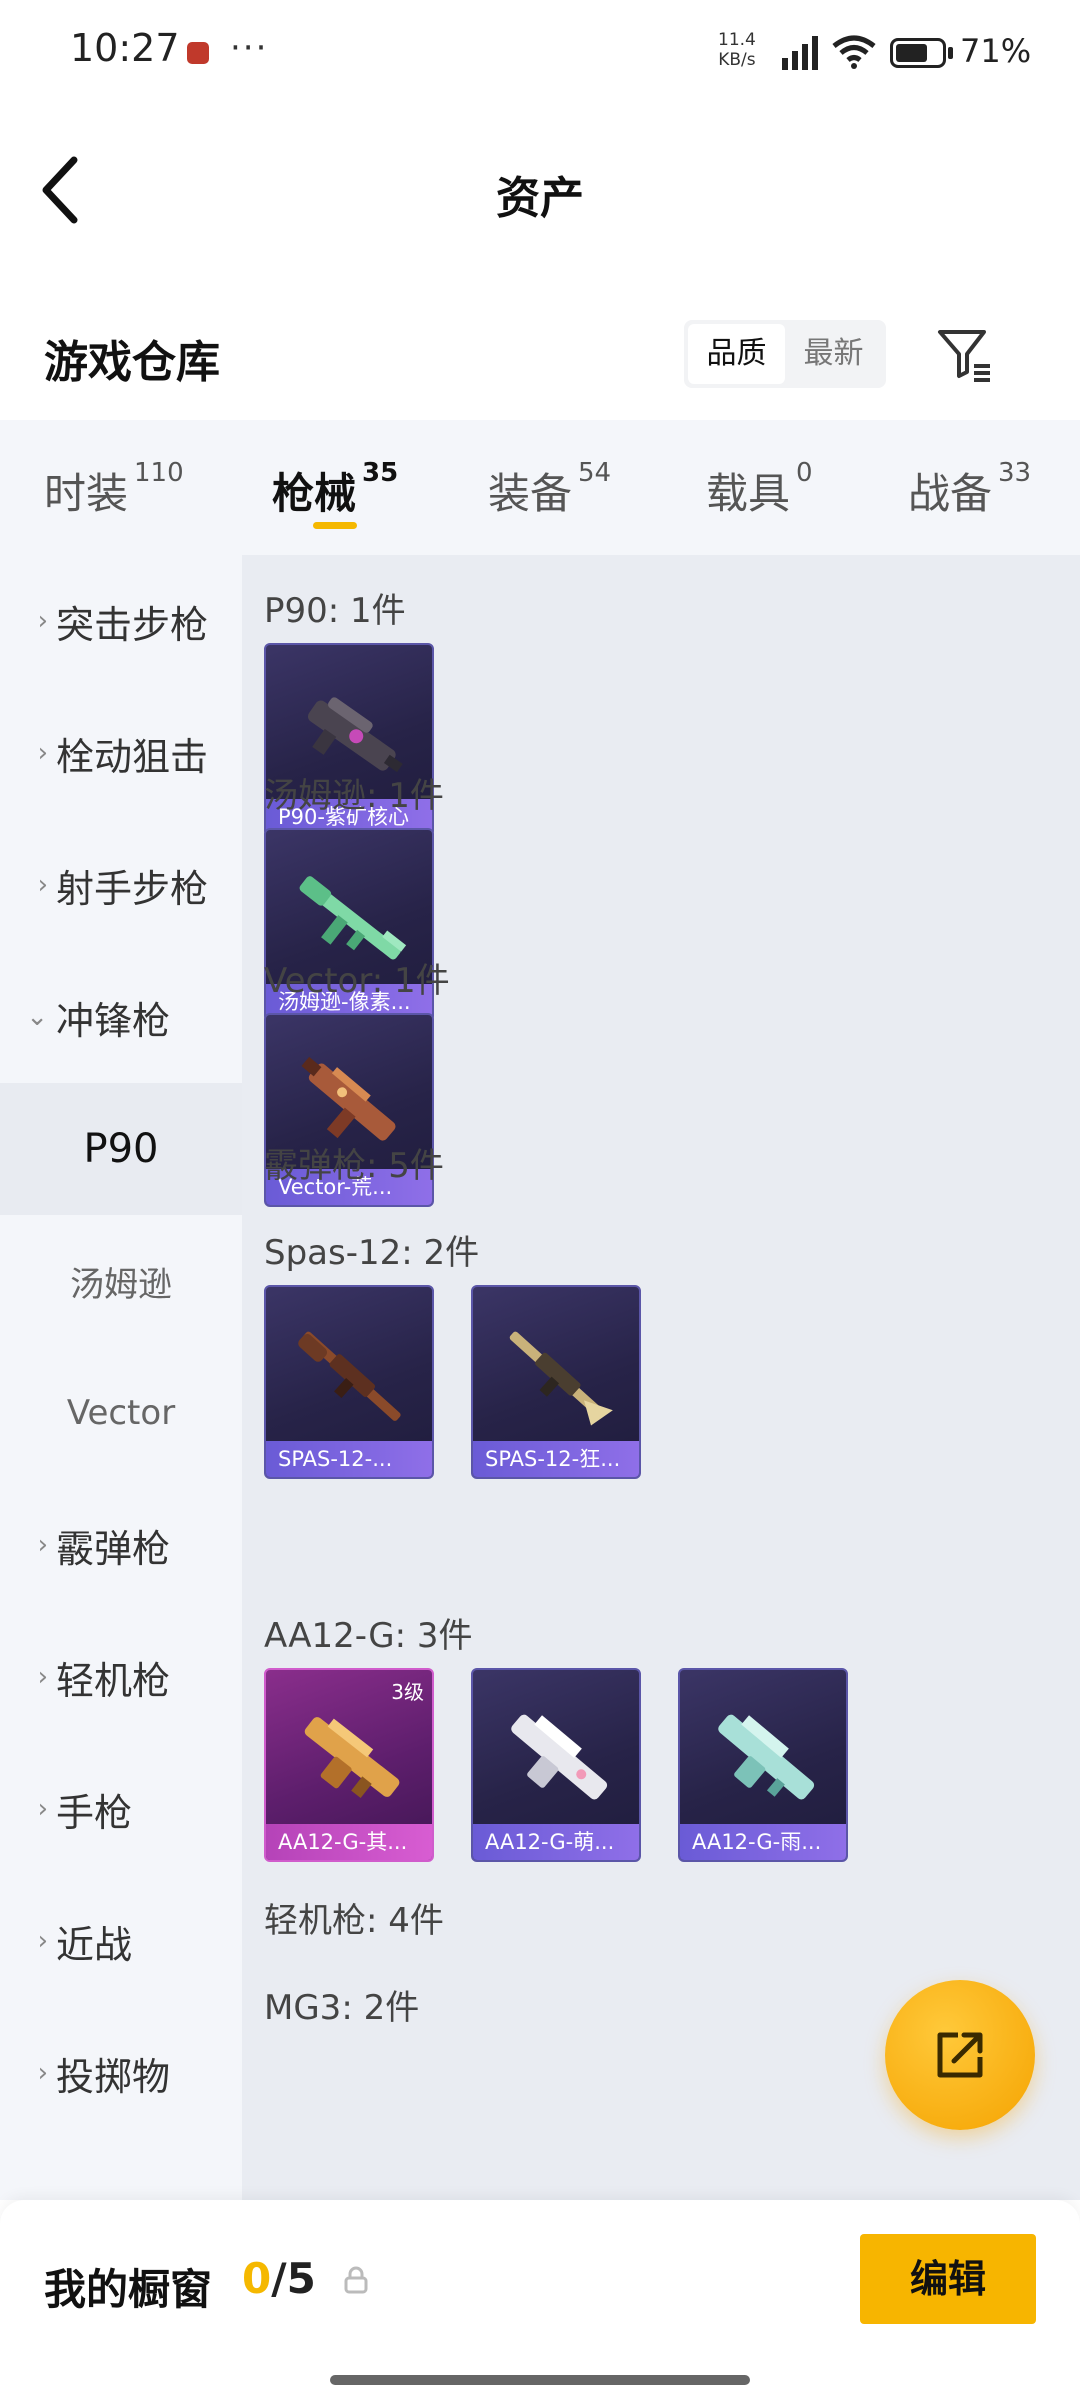 Image resolution: width=1080 pixels, height=2400 pixels. I want to click on showcase-bar: 我的橱窗 0/5 编辑, so click(540, 2300).